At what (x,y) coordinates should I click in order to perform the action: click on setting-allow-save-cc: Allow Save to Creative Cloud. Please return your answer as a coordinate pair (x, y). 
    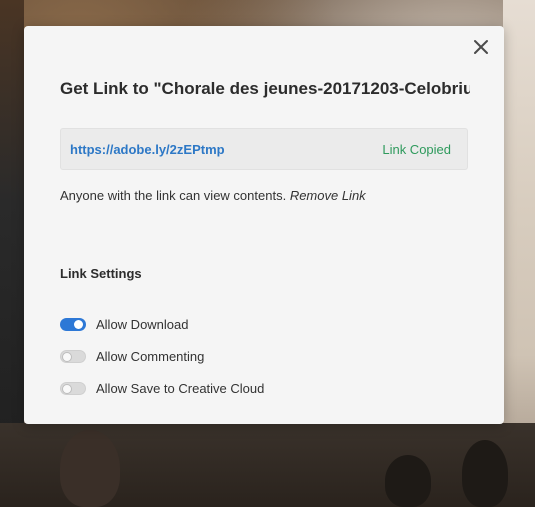
    Looking at the image, I should click on (162, 388).